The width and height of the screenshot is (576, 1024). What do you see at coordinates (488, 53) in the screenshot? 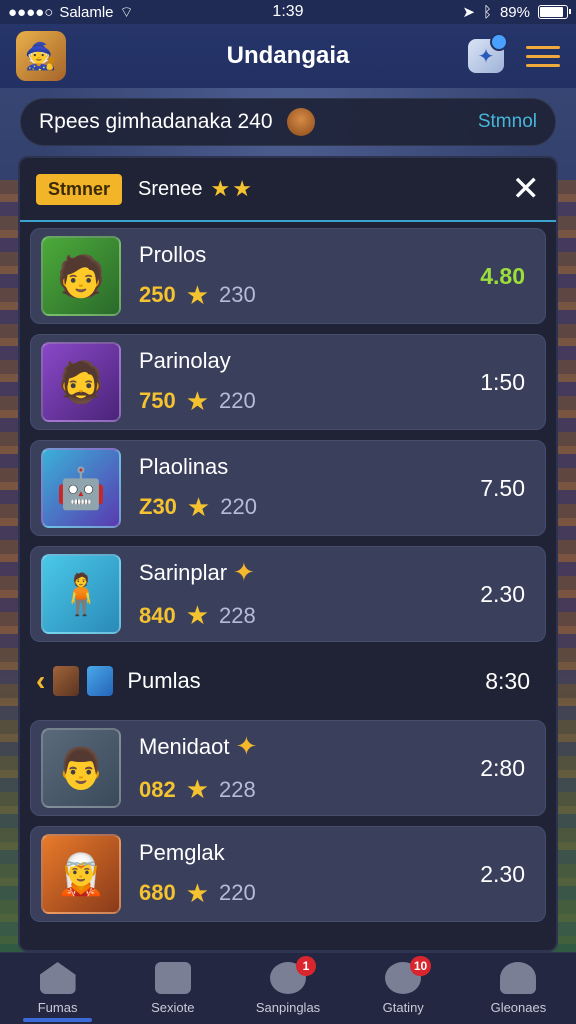
I see `puzzle-icon: ✦` at bounding box center [488, 53].